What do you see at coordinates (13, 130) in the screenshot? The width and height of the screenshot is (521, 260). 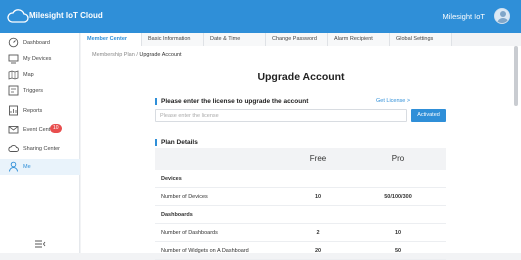 I see `envelope-icon` at bounding box center [13, 130].